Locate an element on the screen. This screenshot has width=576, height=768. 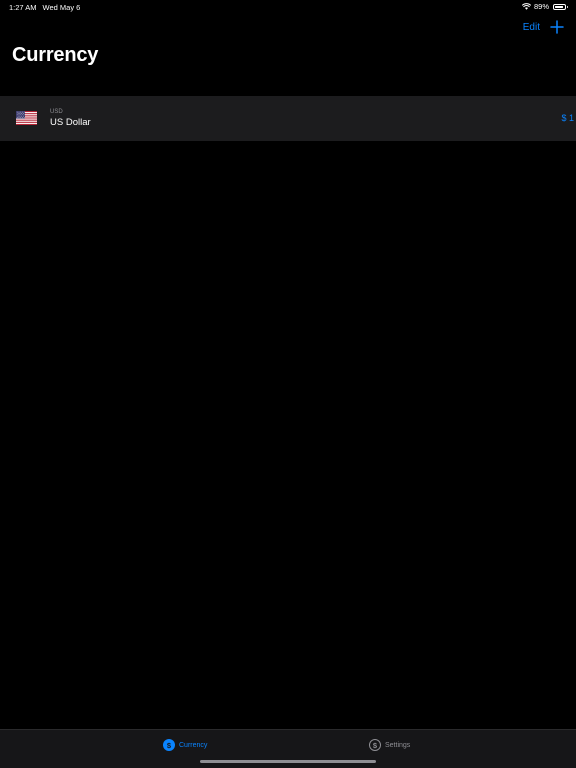
tab-settings-label: Settings is located at coordinates (398, 745).